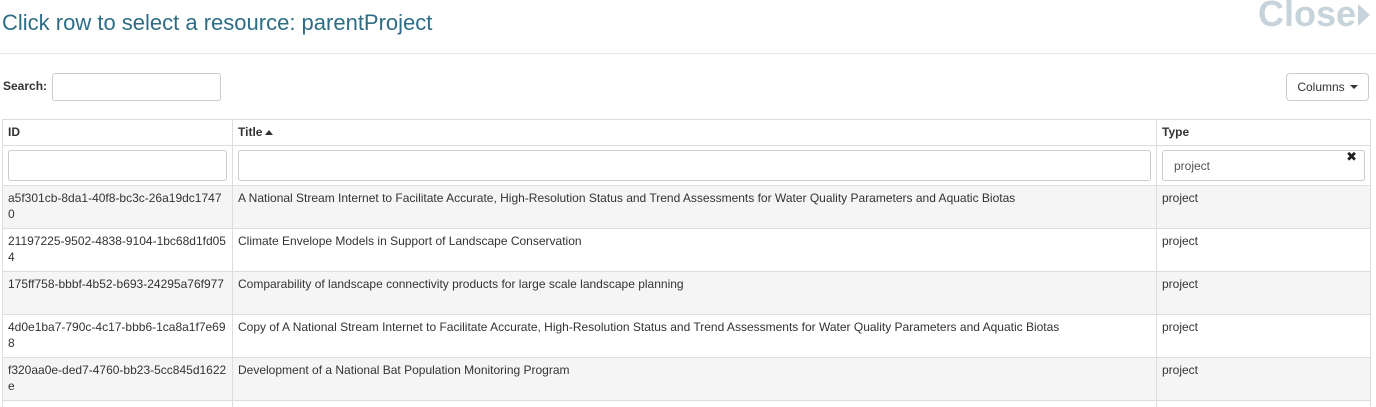 This screenshot has width=1376, height=407. What do you see at coordinates (1364, 15) in the screenshot?
I see `chevron-right-icon` at bounding box center [1364, 15].